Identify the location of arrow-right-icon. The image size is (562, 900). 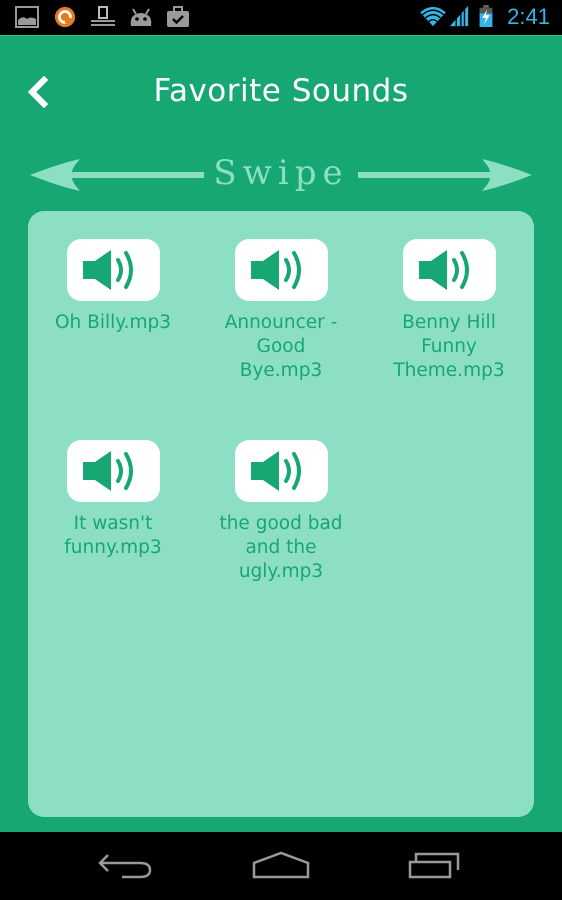
(445, 175).